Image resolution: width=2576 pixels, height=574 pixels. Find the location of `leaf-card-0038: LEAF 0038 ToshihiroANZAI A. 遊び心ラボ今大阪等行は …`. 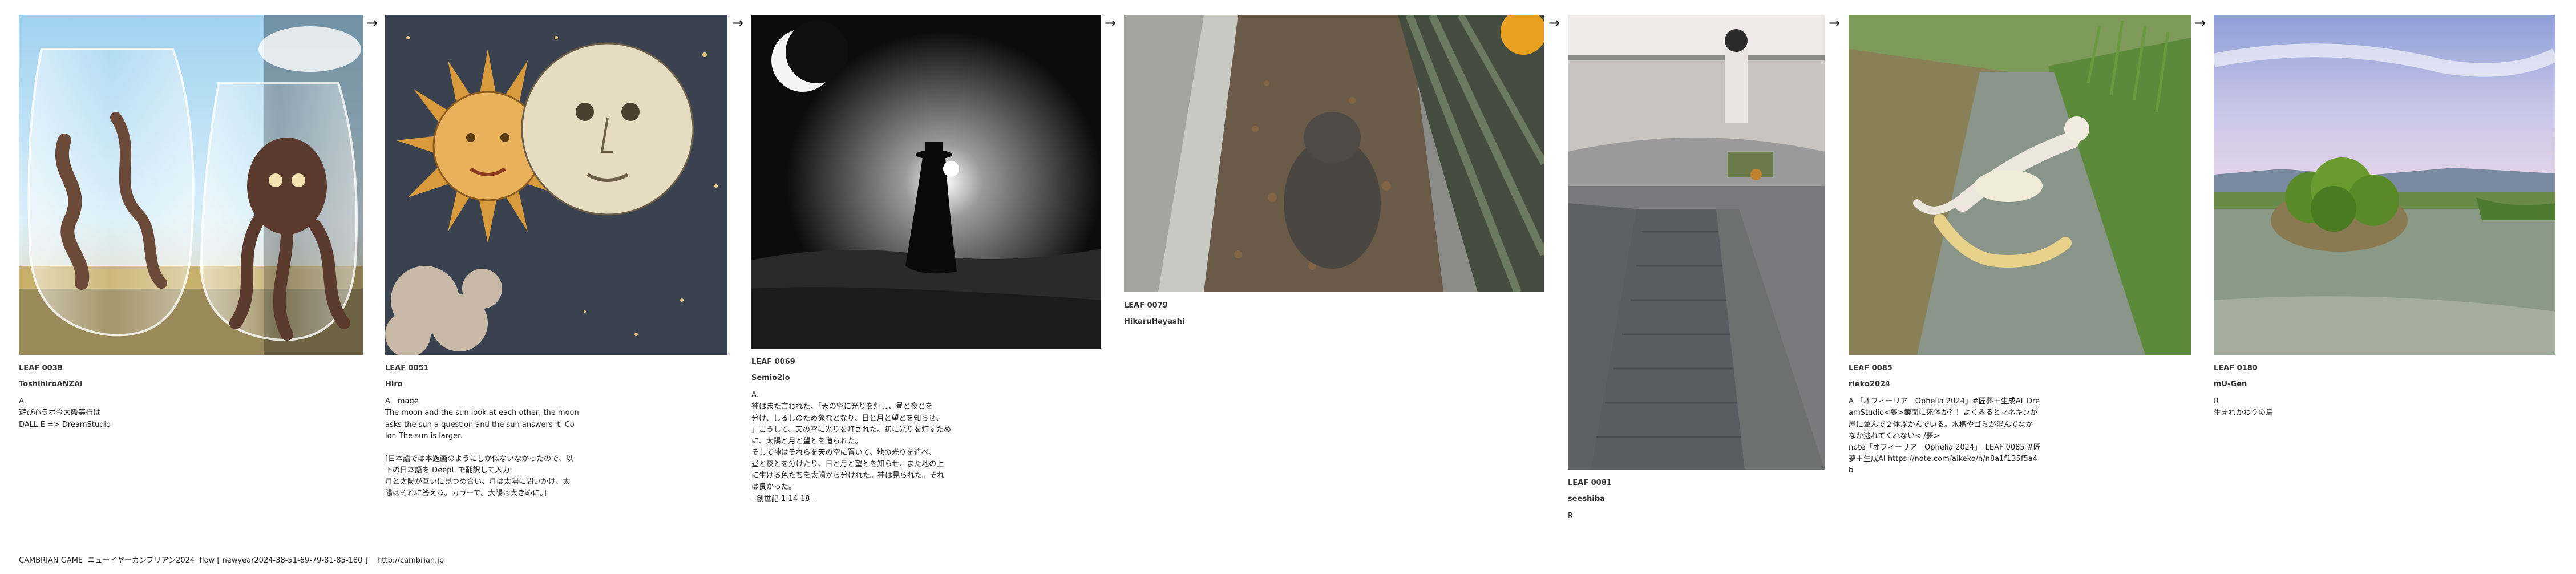

leaf-card-0038: LEAF 0038 ToshihiroANZAI A. 遊び心ラボ今大阪等行は … is located at coordinates (191, 223).